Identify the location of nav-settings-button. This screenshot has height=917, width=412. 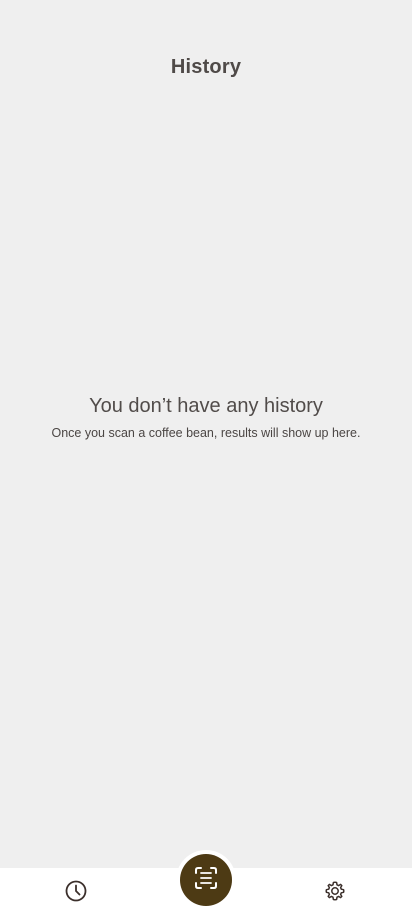
(335, 893).